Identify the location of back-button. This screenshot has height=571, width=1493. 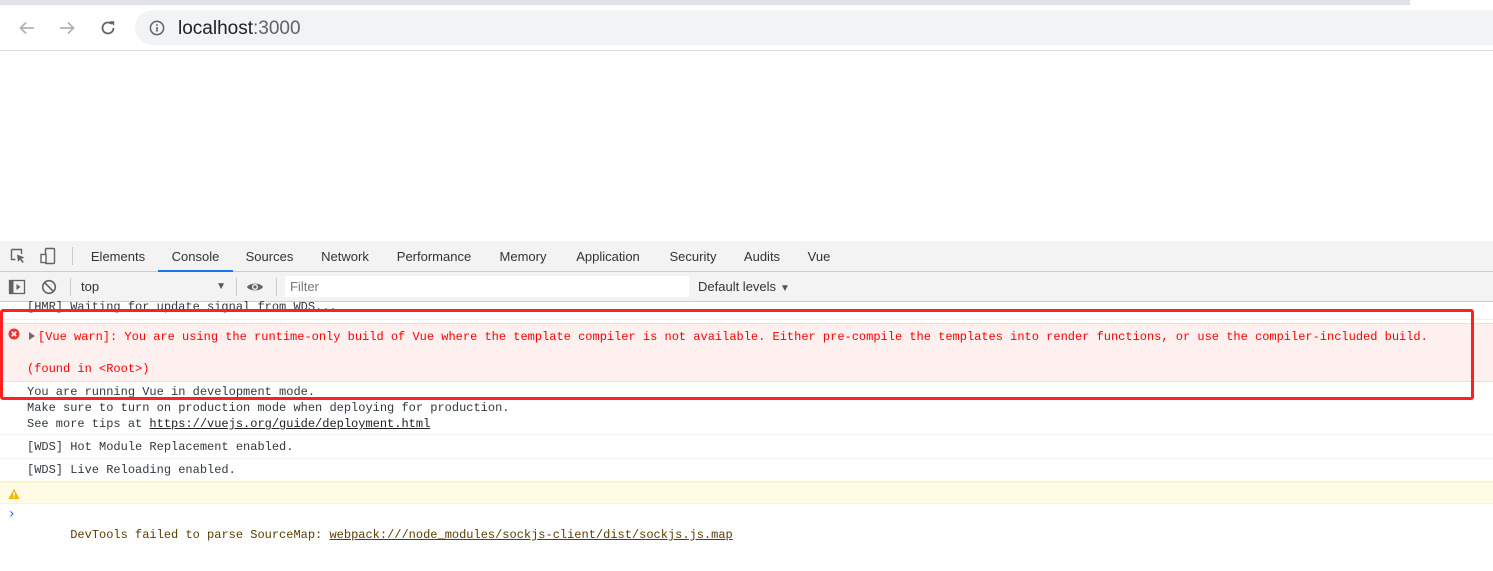
(27, 28).